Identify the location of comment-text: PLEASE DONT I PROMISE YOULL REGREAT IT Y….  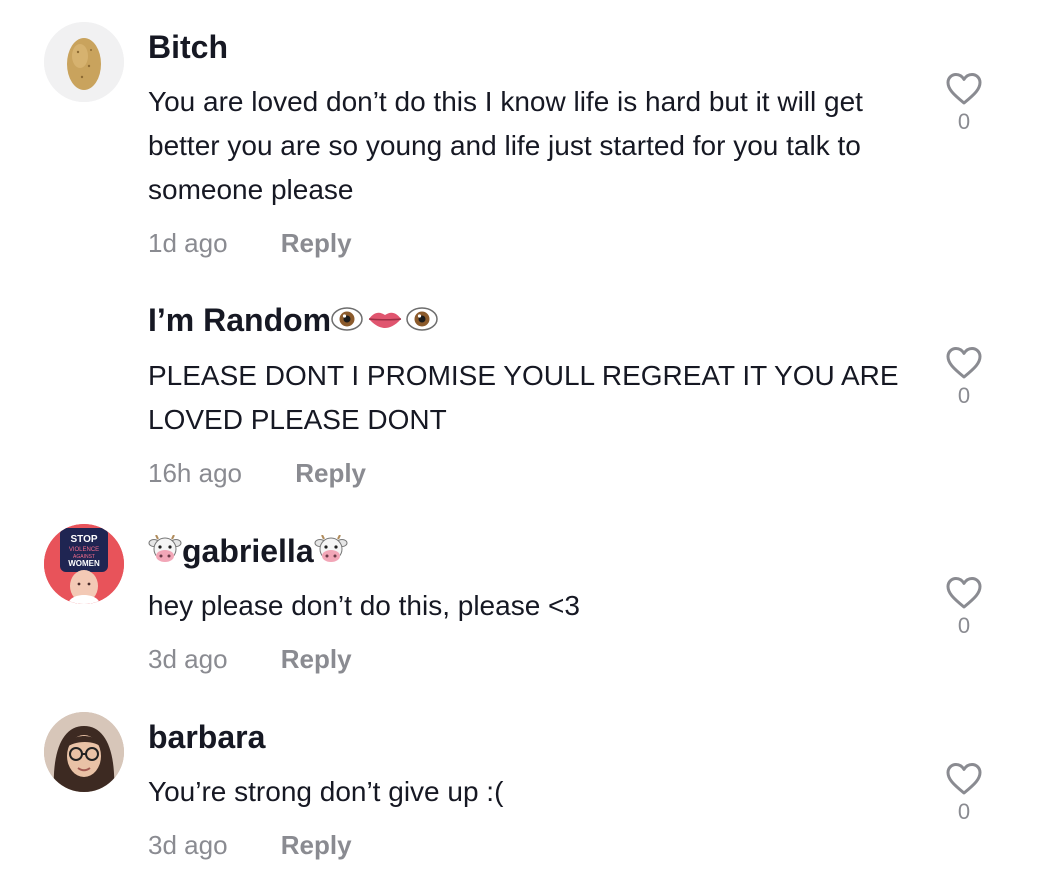
(523, 397).